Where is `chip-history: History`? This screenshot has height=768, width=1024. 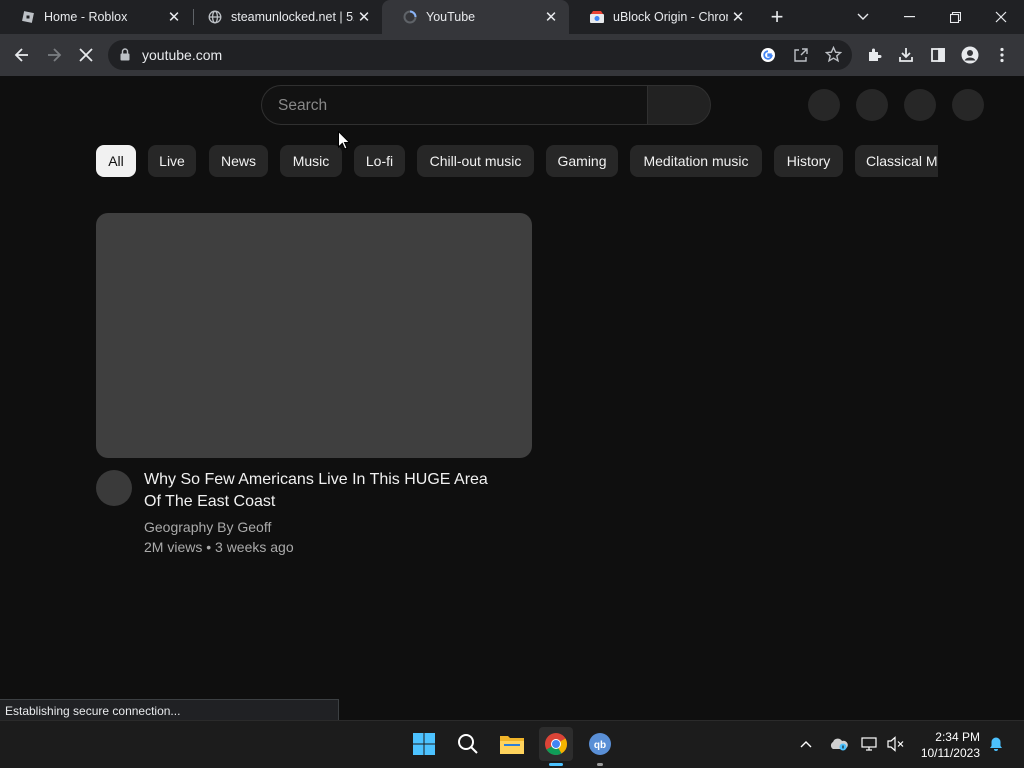
chip-history: History is located at coordinates (808, 161).